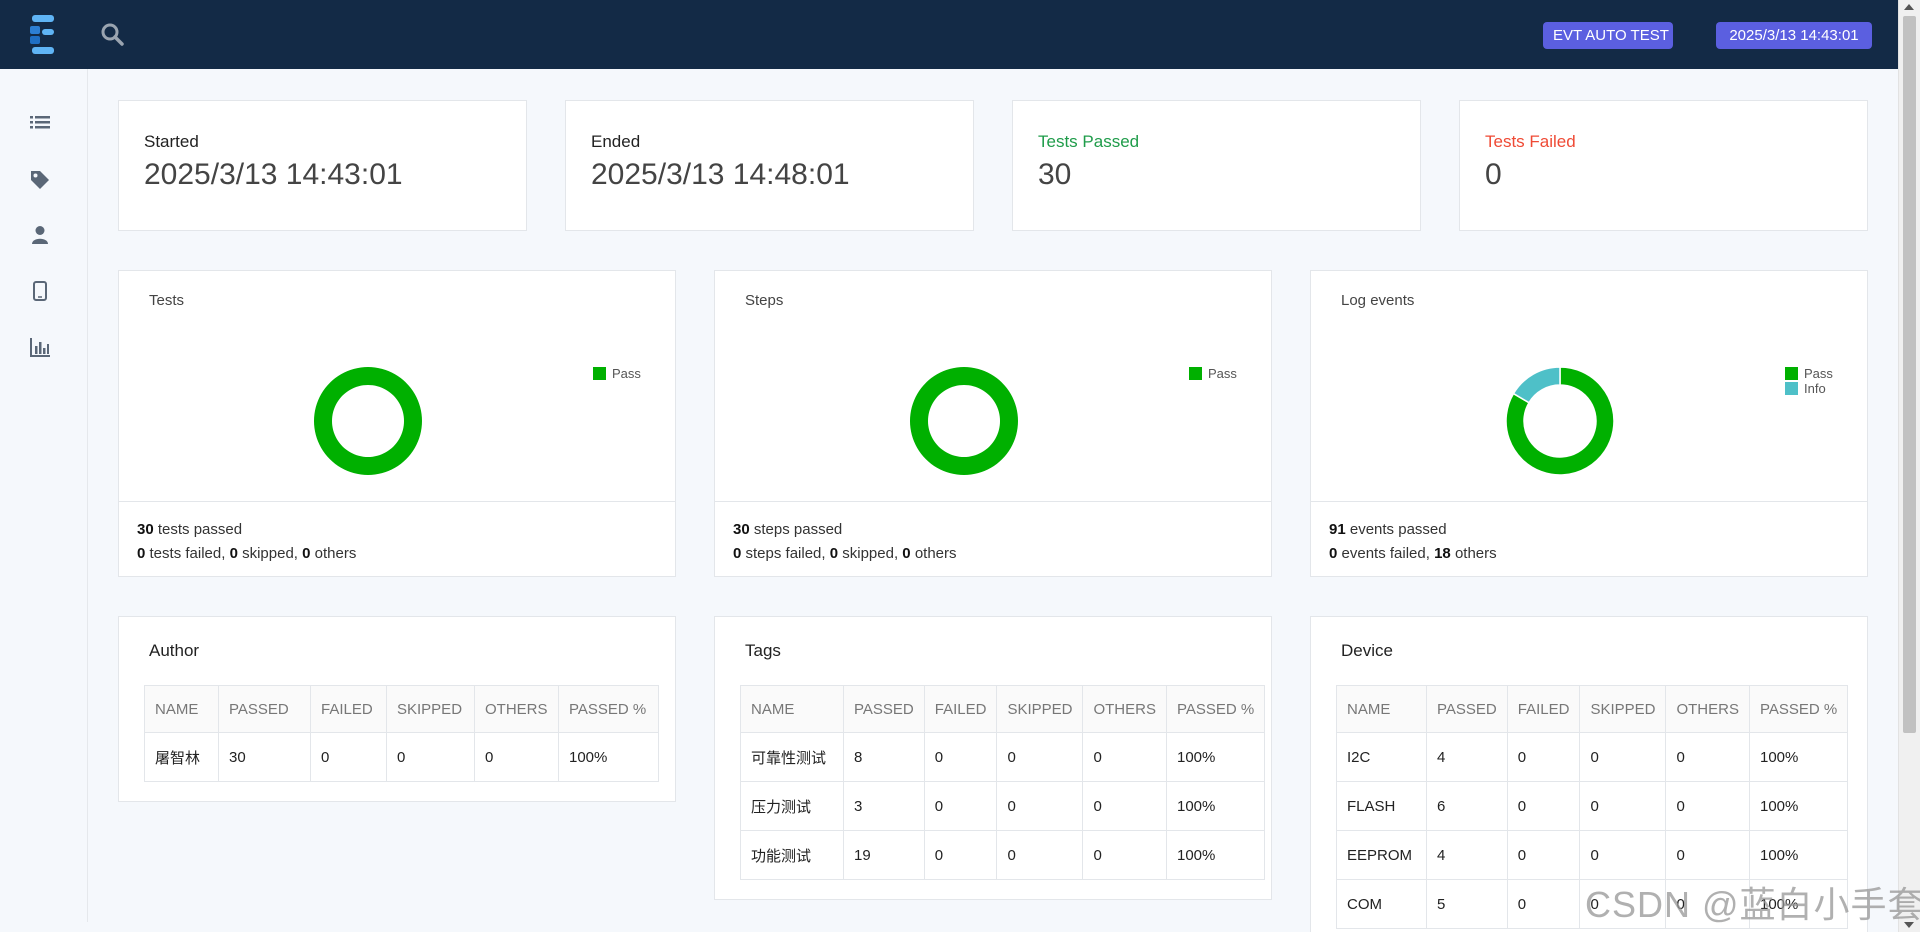  Describe the element at coordinates (270, 553) in the screenshot. I see `tests-skipped-text: skipped,` at that location.